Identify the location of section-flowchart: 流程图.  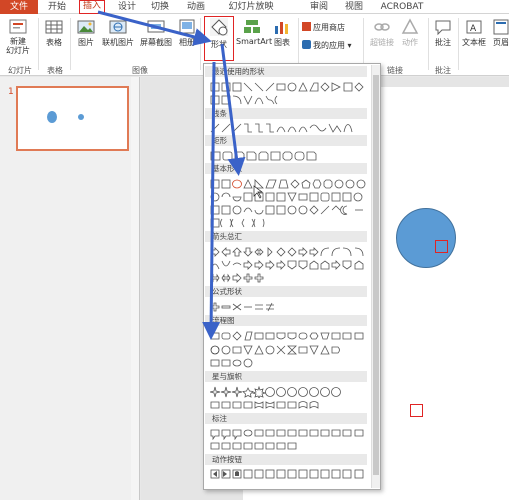
(286, 320).